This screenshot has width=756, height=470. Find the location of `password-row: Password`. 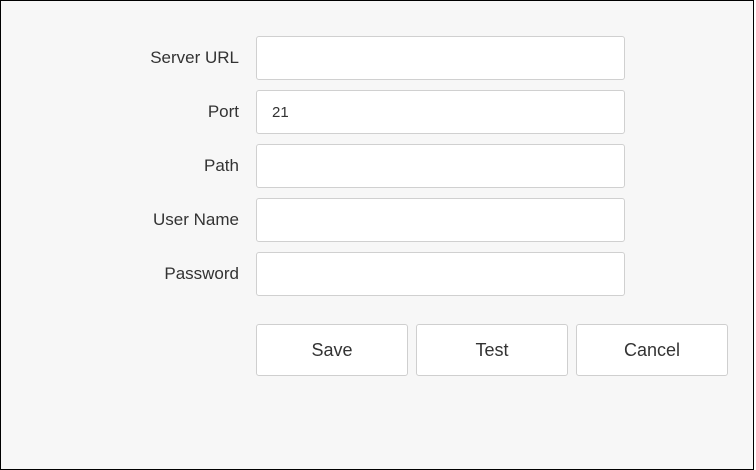

password-row: Password is located at coordinates (378, 275).